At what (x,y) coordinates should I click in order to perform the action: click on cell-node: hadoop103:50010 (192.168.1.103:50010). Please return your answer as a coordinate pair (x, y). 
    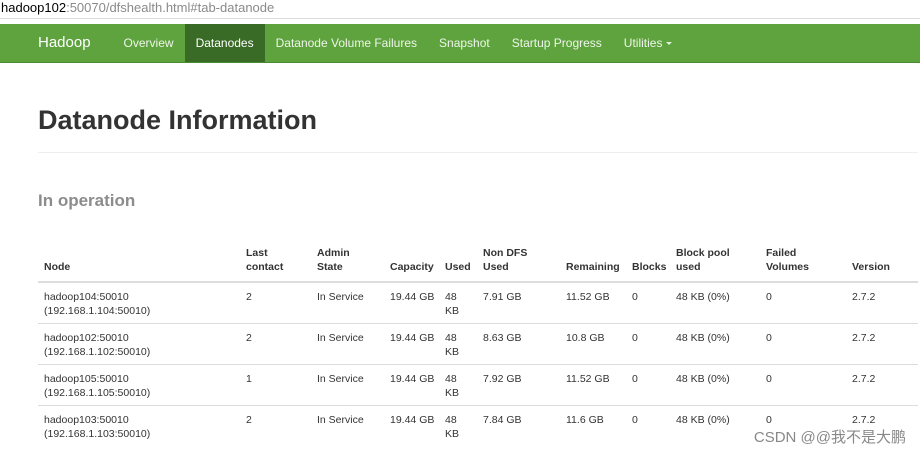
    Looking at the image, I should click on (139, 425).